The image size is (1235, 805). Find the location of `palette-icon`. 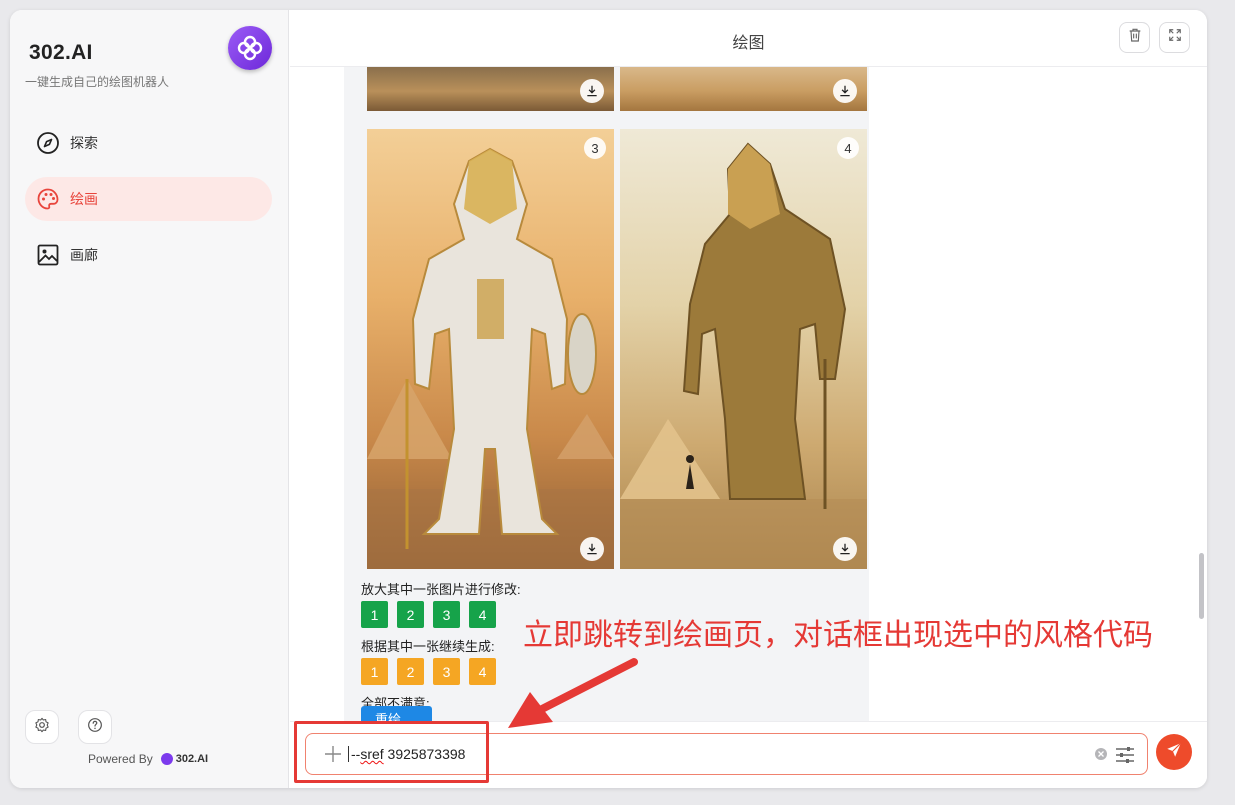

palette-icon is located at coordinates (48, 199).